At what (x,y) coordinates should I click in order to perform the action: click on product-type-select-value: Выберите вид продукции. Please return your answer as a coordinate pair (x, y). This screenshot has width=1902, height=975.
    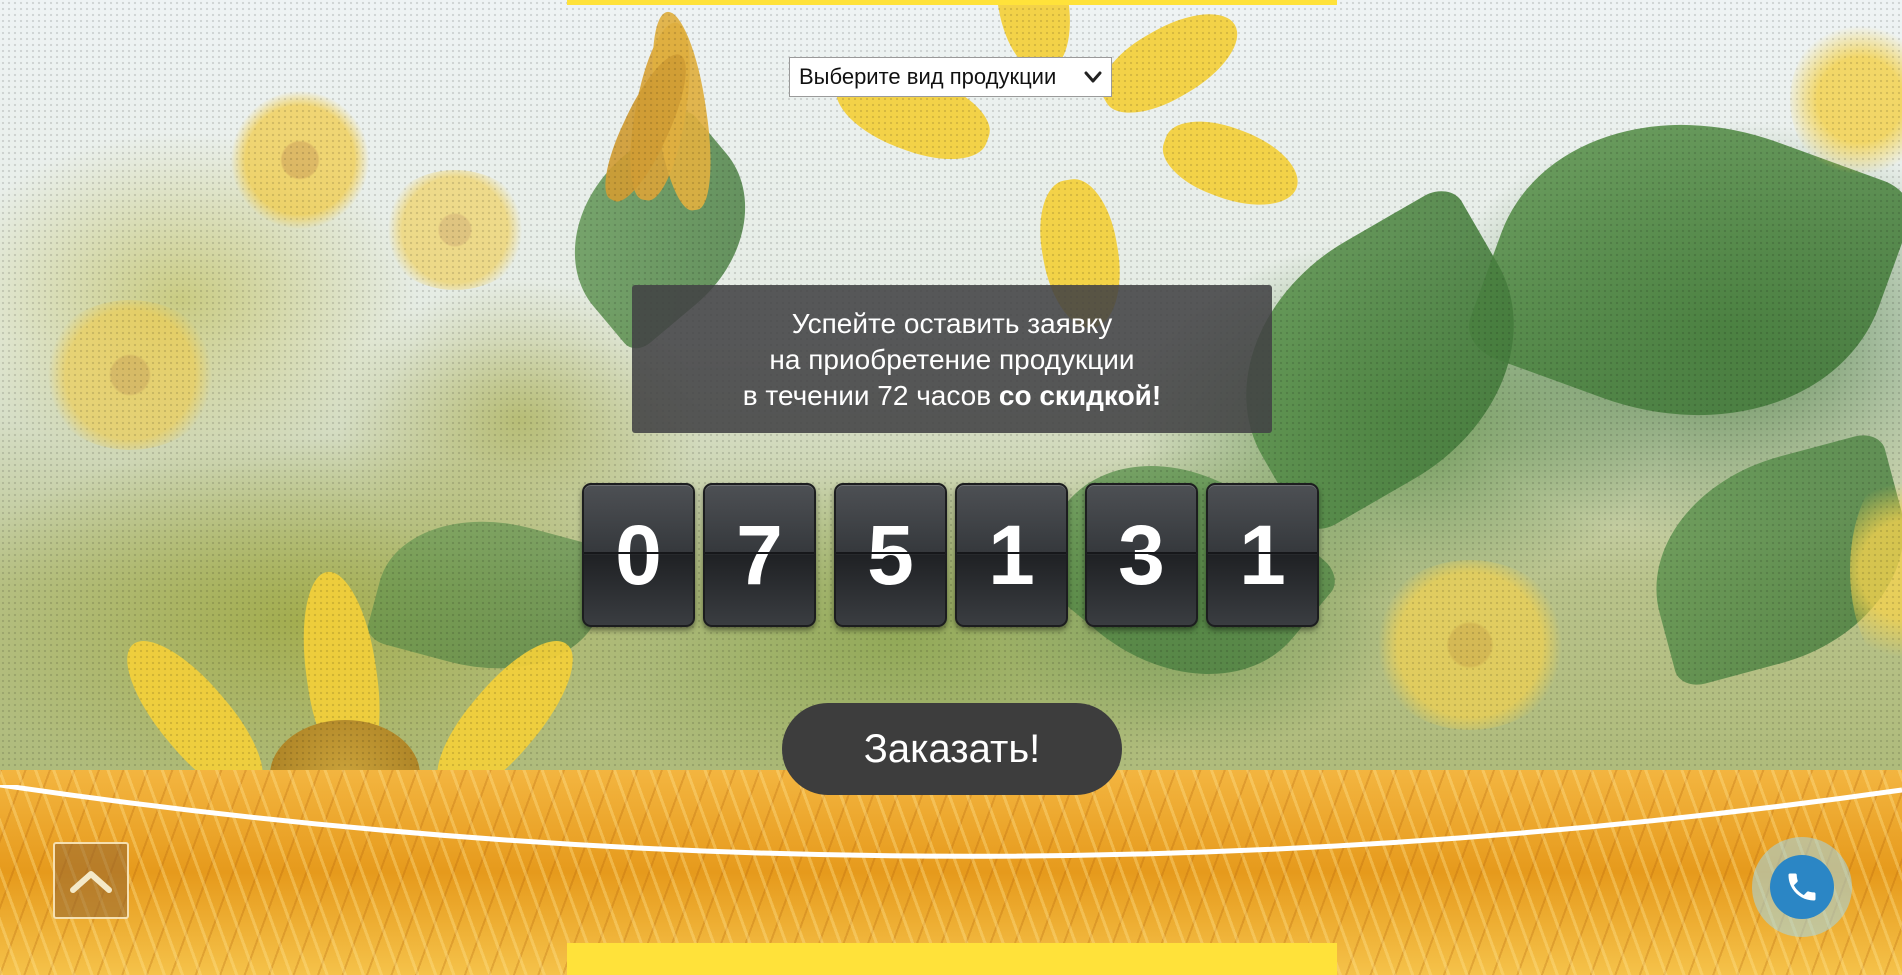
    Looking at the image, I should click on (928, 76).